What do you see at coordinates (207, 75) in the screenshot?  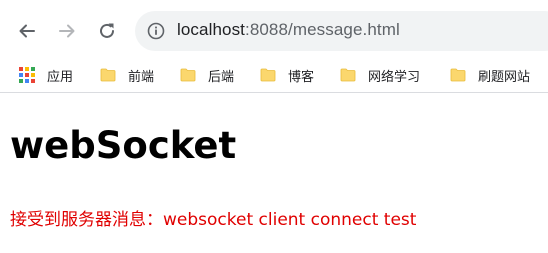 I see `bookmark-backend: 后端` at bounding box center [207, 75].